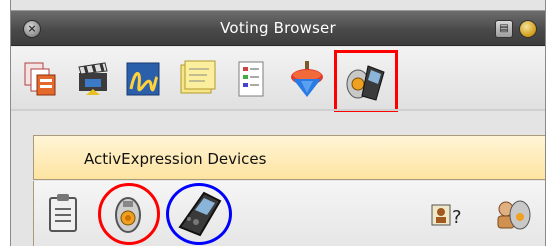 The image size is (550, 246). What do you see at coordinates (41, 79) in the screenshot?
I see `pages-icon` at bounding box center [41, 79].